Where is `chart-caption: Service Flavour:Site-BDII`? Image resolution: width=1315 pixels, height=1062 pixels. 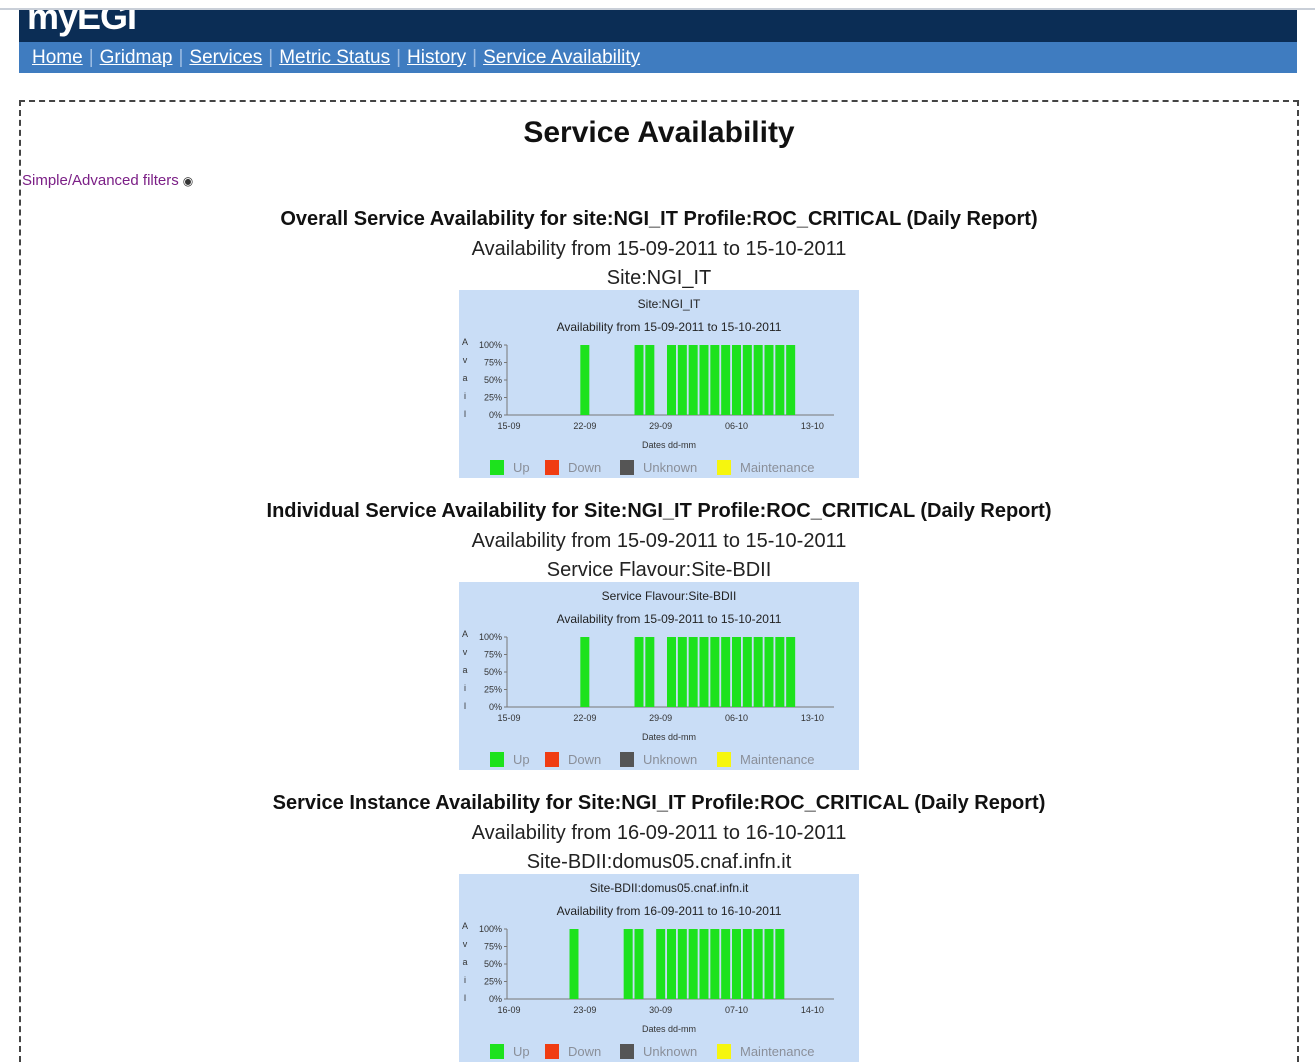 chart-caption: Service Flavour:Site-BDII is located at coordinates (659, 570).